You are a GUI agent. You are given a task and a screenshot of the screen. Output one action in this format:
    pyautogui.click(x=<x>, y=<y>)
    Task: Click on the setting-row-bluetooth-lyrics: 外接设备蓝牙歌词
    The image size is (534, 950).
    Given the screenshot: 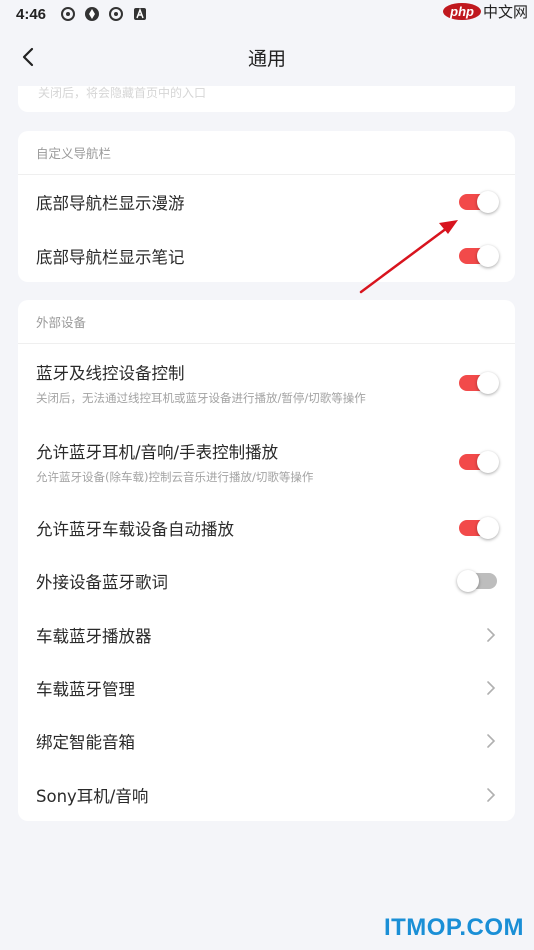 What is the action you would take?
    pyautogui.click(x=266, y=581)
    